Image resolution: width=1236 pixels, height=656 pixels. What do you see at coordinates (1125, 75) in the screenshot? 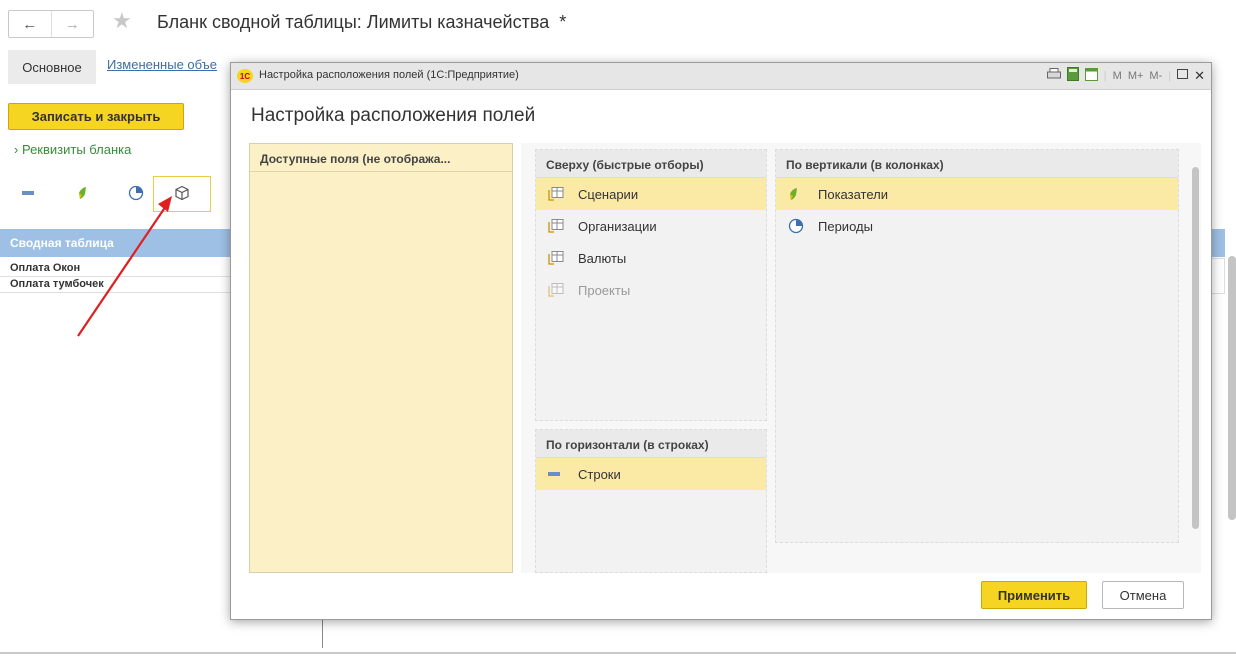
I see `titlebar-buttons: | M M+ M- | ✕` at bounding box center [1125, 75].